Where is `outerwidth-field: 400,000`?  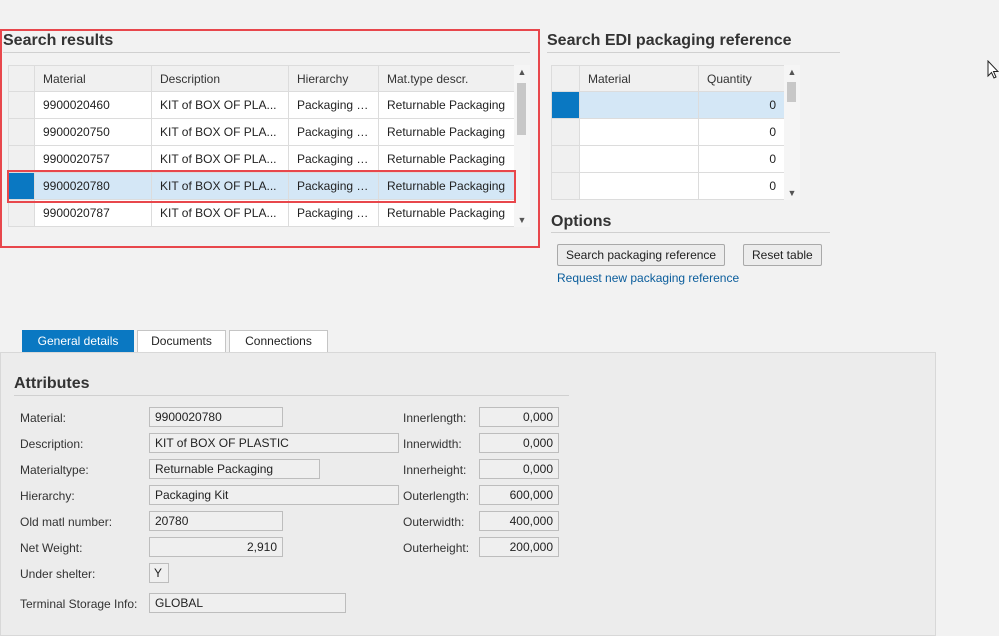
outerwidth-field: 400,000 is located at coordinates (519, 521).